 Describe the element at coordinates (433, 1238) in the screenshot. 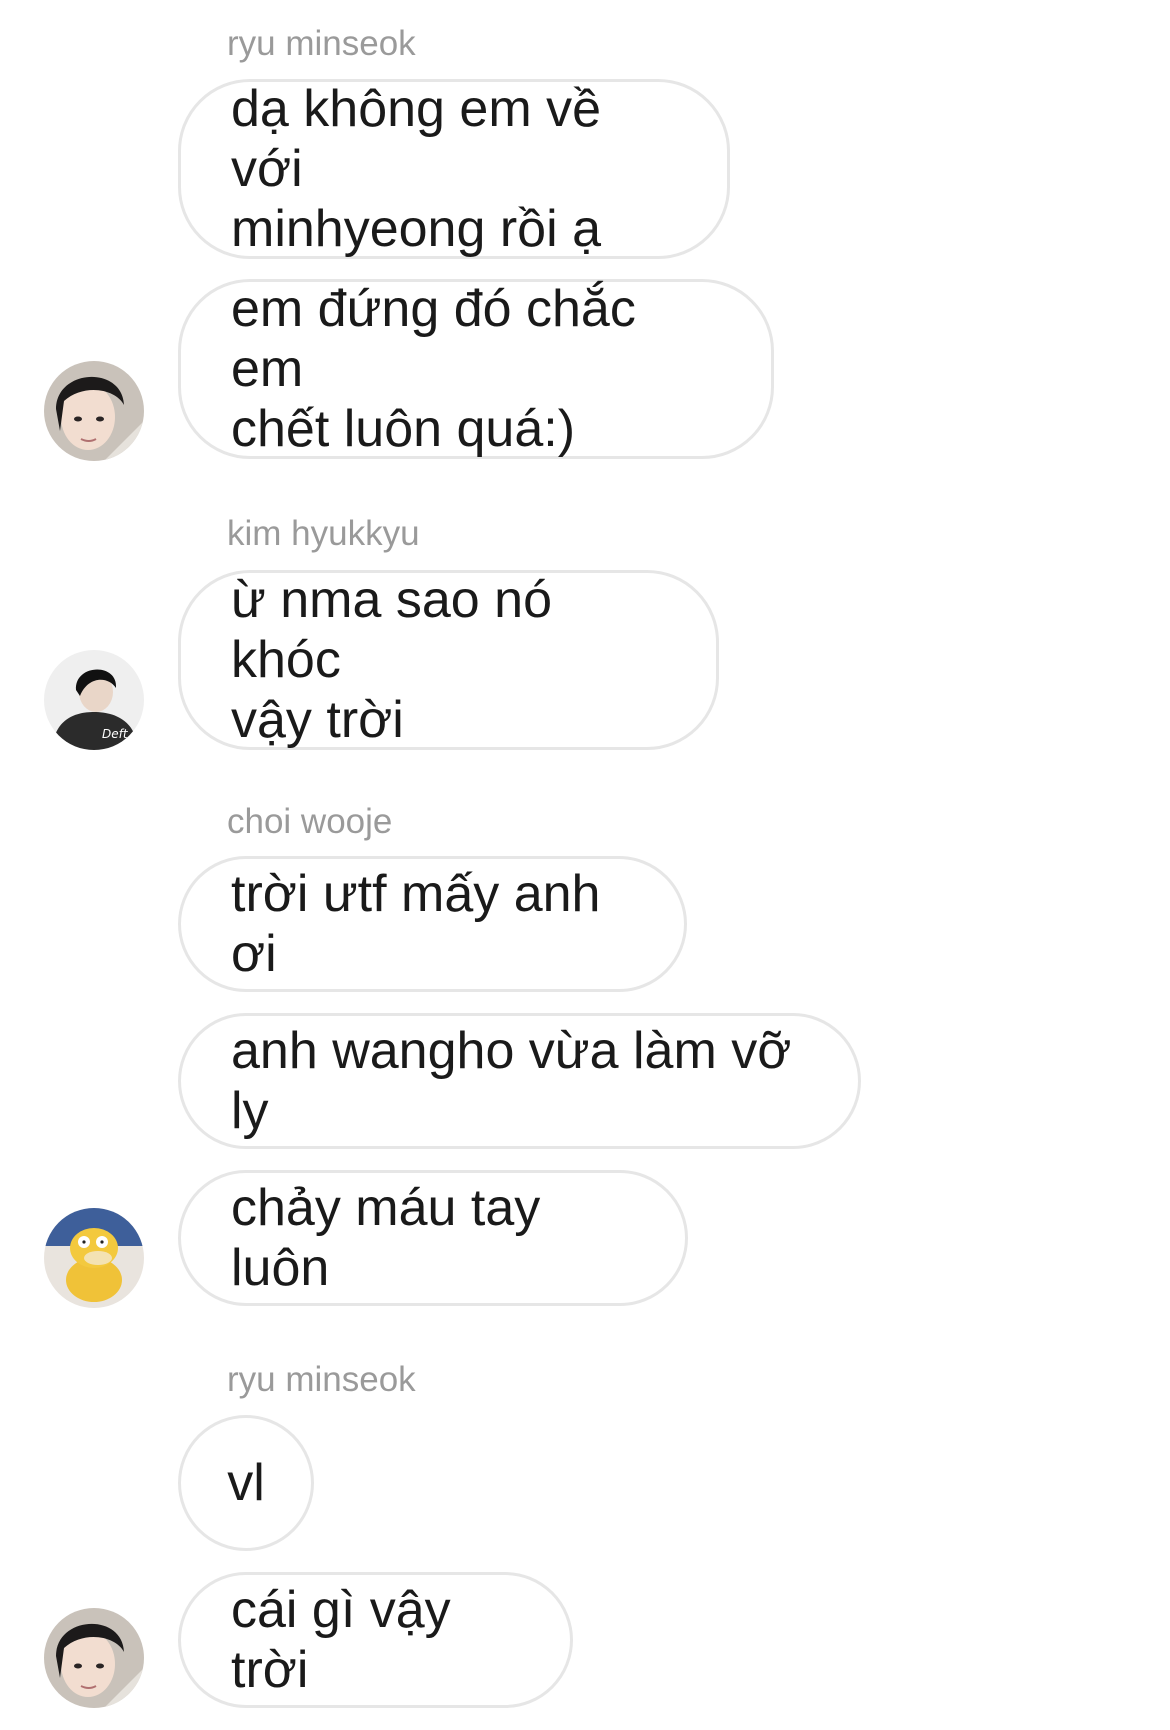

I see `message-bubble: chảy máu tay luôn` at that location.